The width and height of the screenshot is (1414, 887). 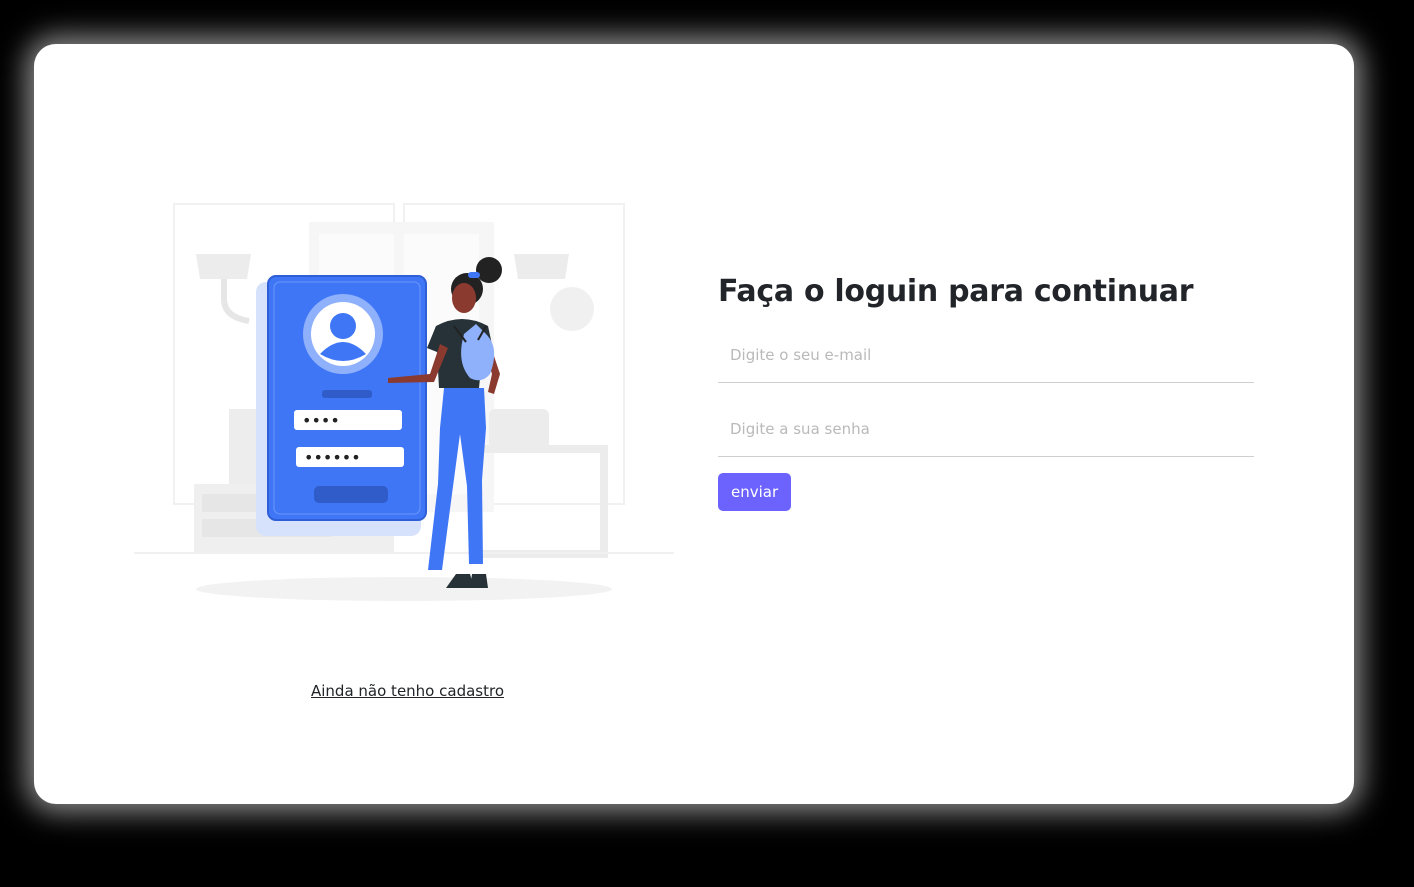 What do you see at coordinates (347, 398) in the screenshot?
I see `phone-icon: •••• ••••••` at bounding box center [347, 398].